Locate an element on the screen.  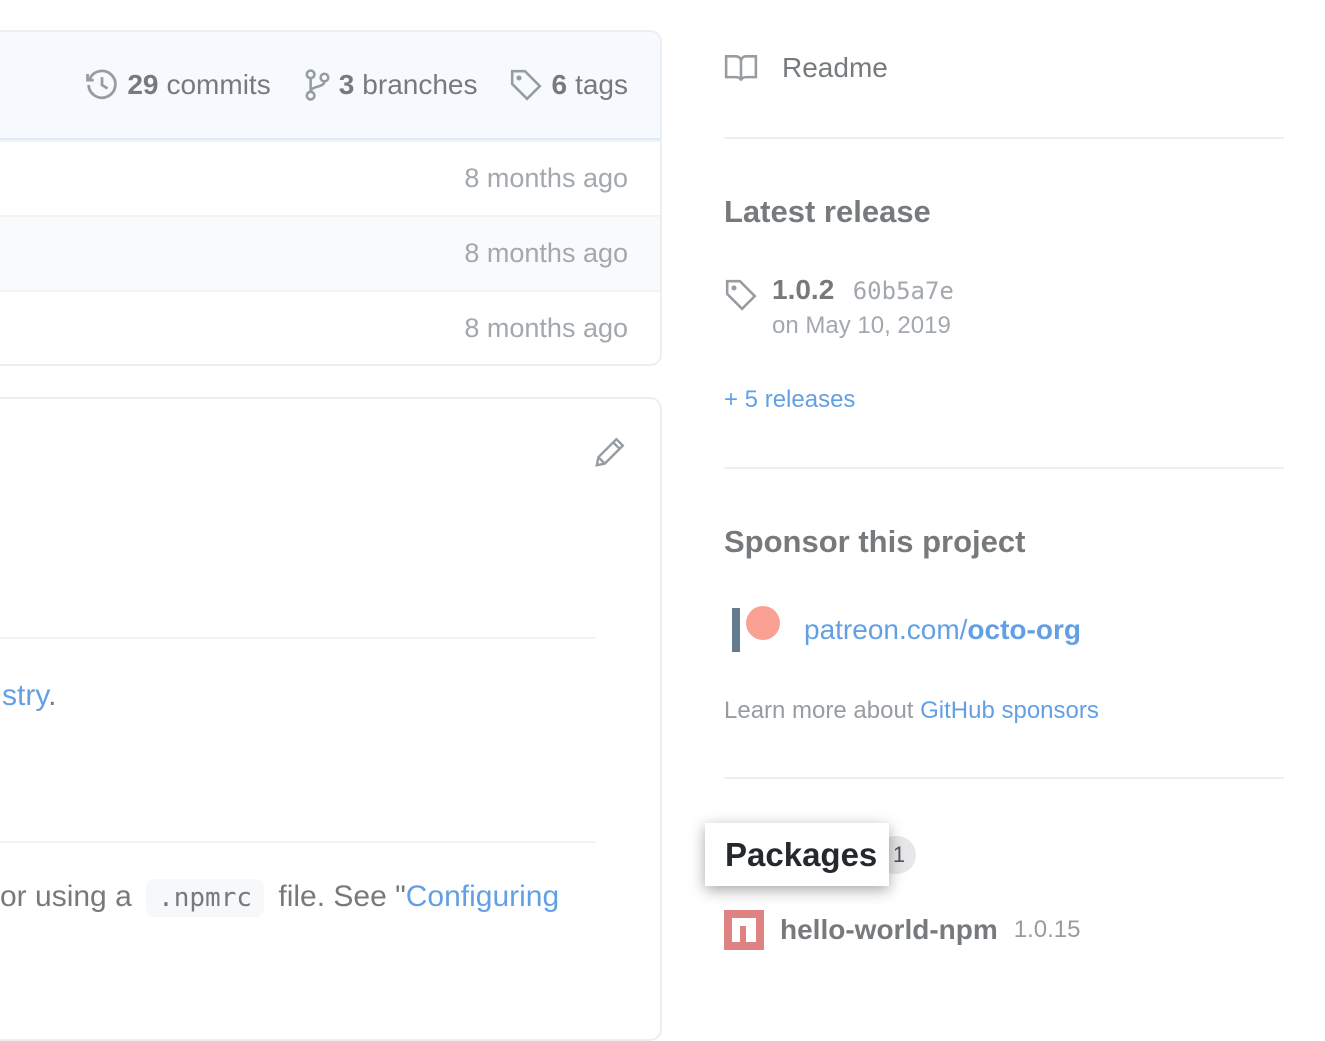
repo-summary-bar: 29 commits 3 branches 6 tags is located at coordinates (330, 86).